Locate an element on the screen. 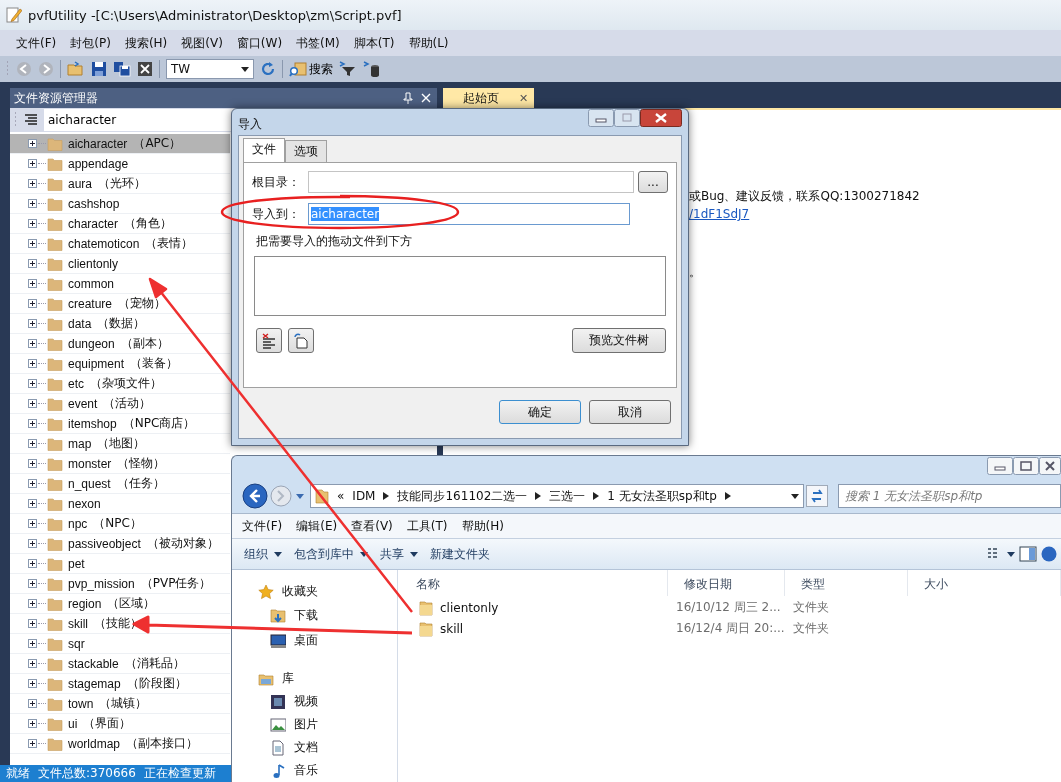 This screenshot has width=1061, height=782. tab: 文件 is located at coordinates (264, 150).